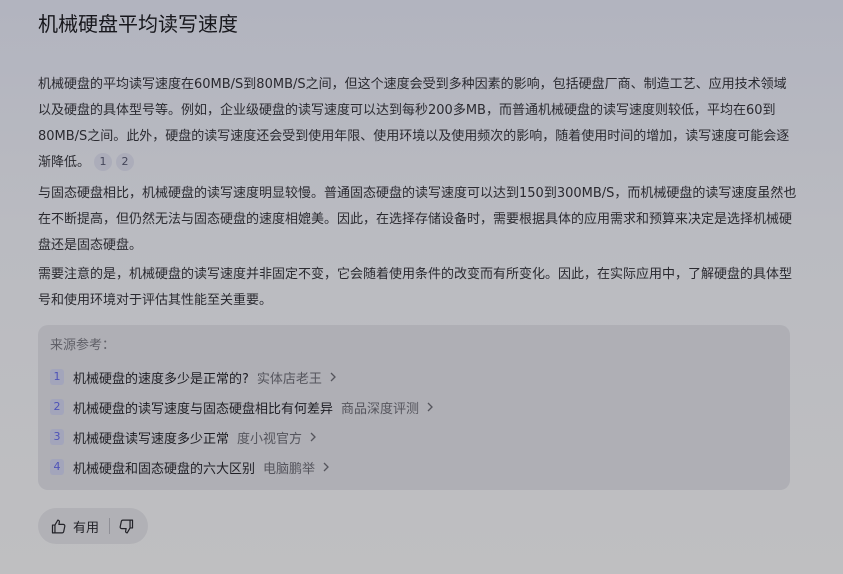 This screenshot has width=843, height=574. I want to click on source-item-2: 2 机械硬盘的读写速度与固态硬盘相比有何差异 商品深度评测, so click(242, 407).